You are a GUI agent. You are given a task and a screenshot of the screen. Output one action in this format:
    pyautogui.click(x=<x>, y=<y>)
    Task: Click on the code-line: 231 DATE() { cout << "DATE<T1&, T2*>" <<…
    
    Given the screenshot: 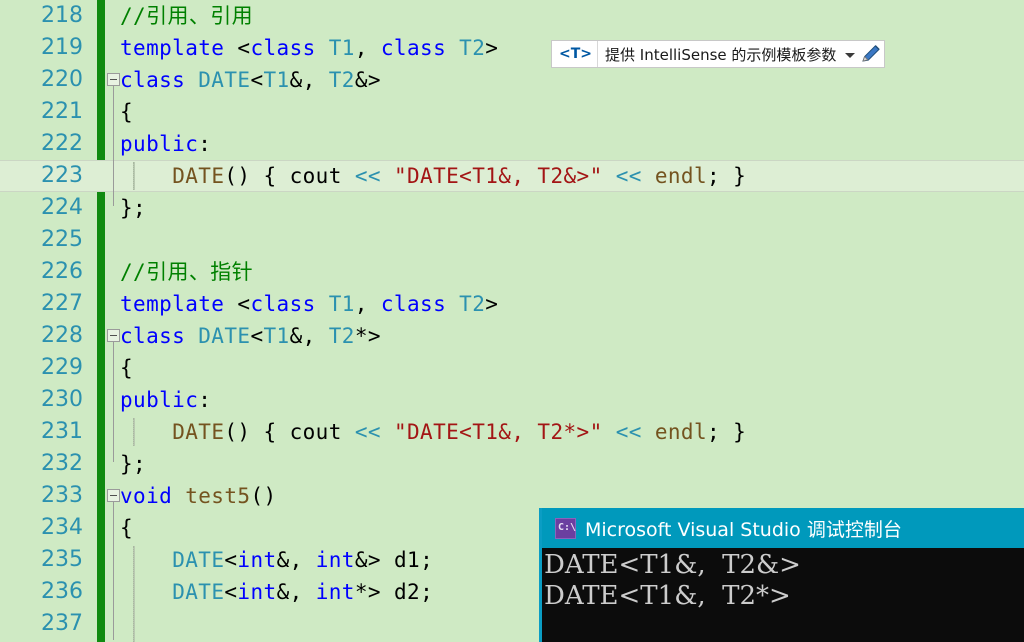 What is the action you would take?
    pyautogui.click(x=512, y=432)
    